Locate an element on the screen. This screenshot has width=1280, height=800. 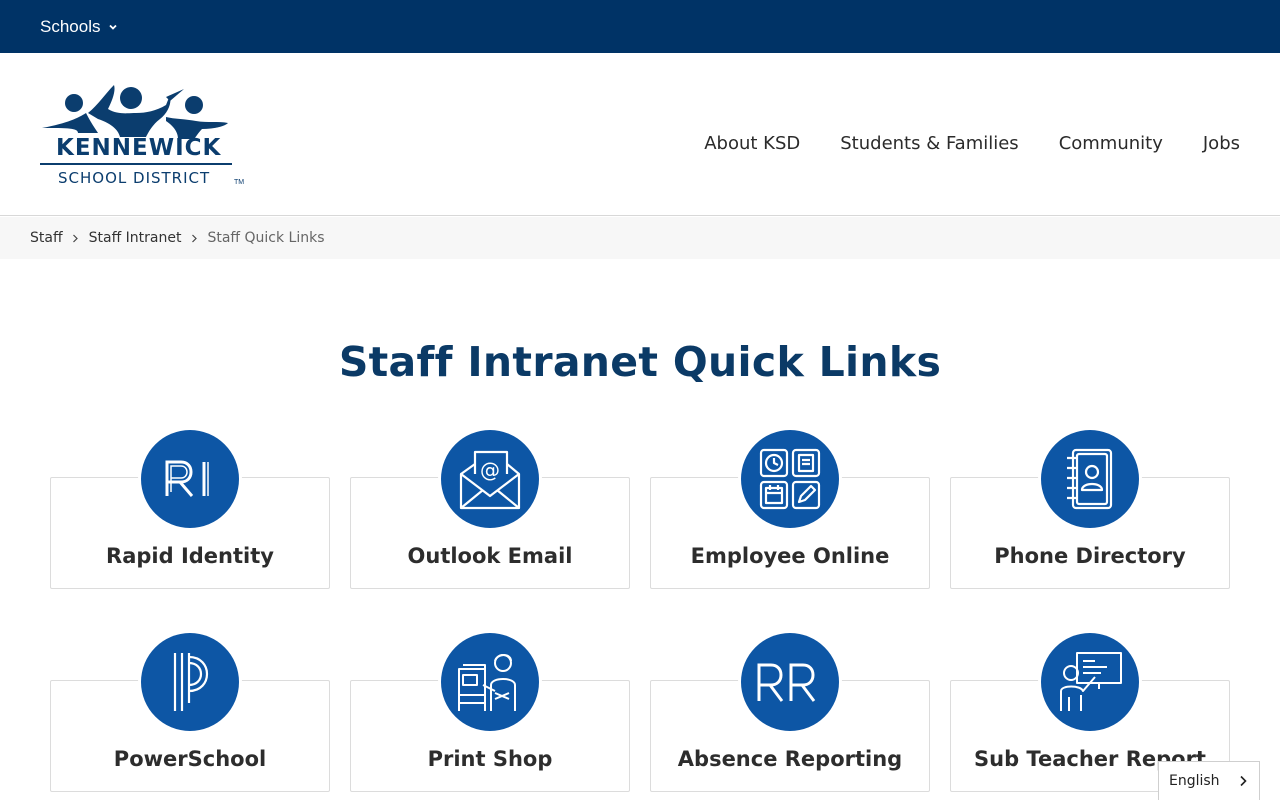
rapid-identity-icon is located at coordinates (190, 479).